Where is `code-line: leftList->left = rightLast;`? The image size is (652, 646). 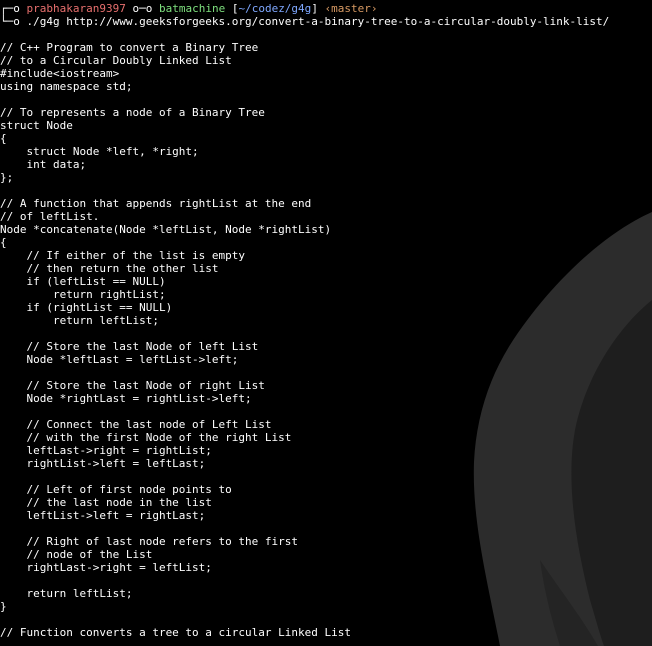
code-line: leftList->left = rightLast; is located at coordinates (103, 515).